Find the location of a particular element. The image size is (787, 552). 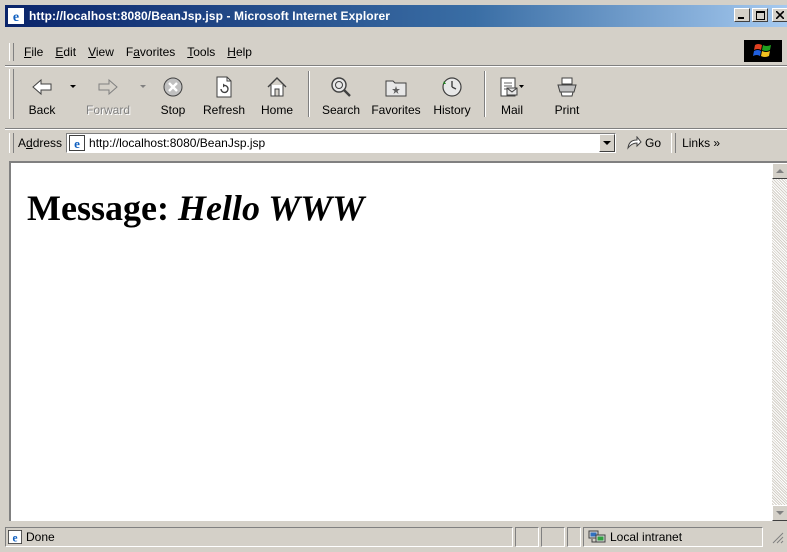

mail-button: Mail is located at coordinates (512, 94).